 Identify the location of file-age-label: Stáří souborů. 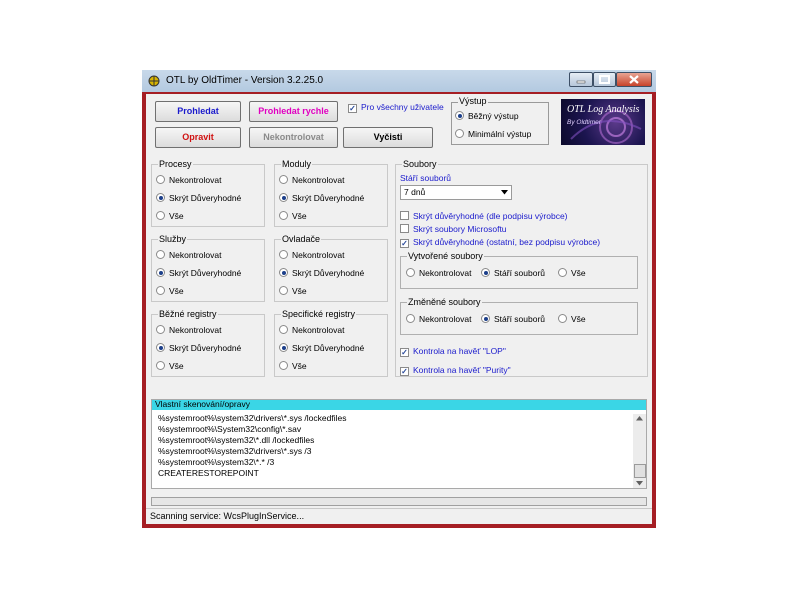
(426, 178).